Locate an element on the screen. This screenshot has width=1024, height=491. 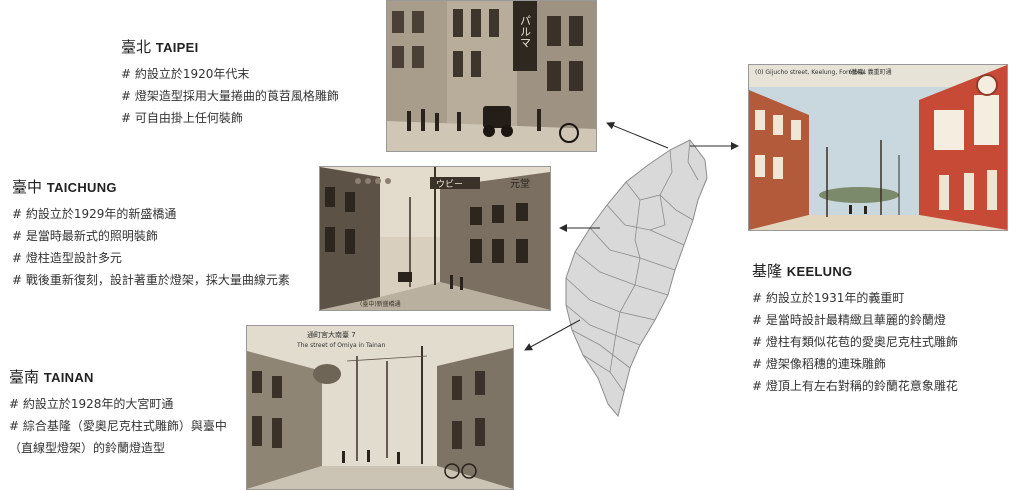
keelung-bullet-2: # 是當時設計最精緻且華麗的鈴蘭燈 is located at coordinates (849, 320).